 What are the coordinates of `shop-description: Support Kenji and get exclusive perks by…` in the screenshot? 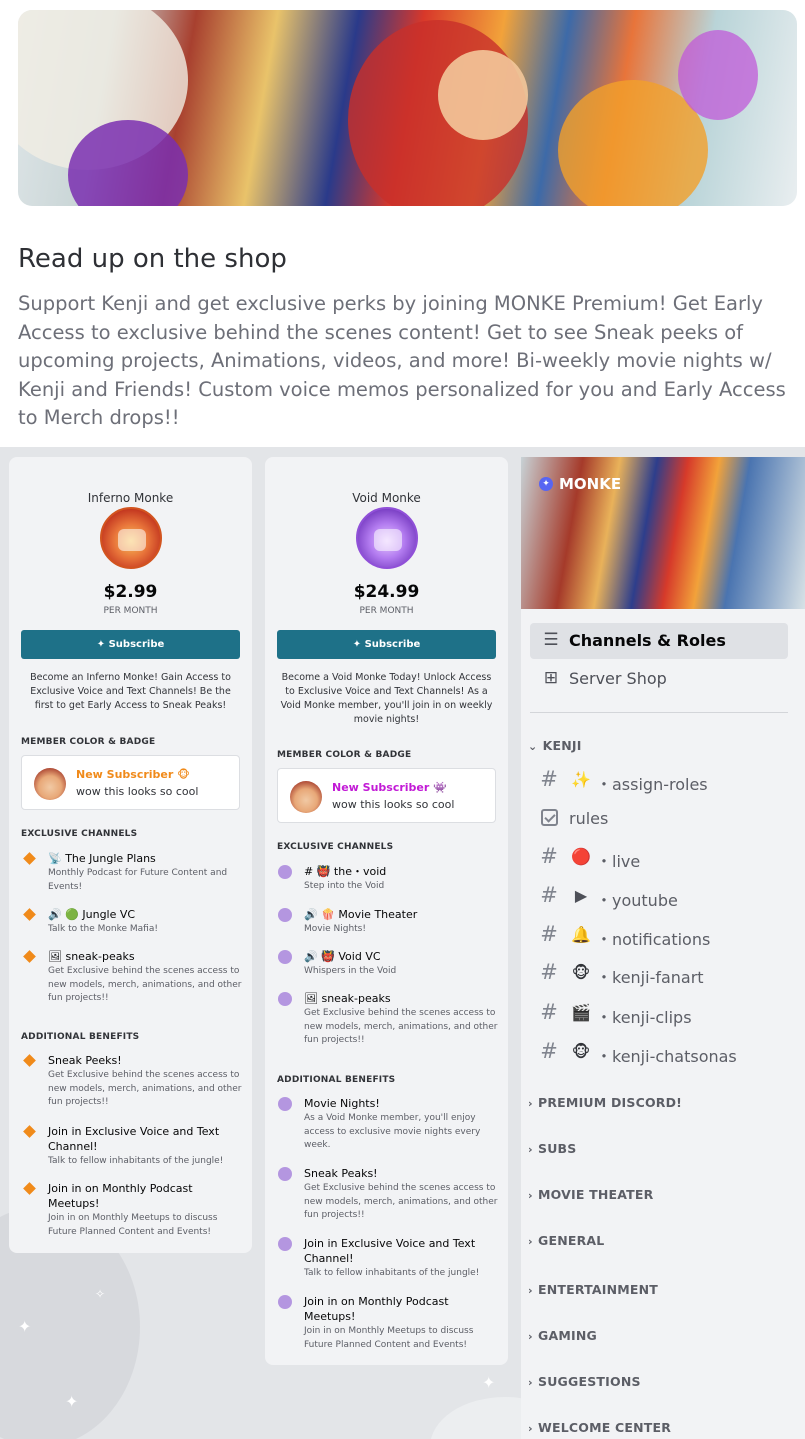 It's located at (402, 360).